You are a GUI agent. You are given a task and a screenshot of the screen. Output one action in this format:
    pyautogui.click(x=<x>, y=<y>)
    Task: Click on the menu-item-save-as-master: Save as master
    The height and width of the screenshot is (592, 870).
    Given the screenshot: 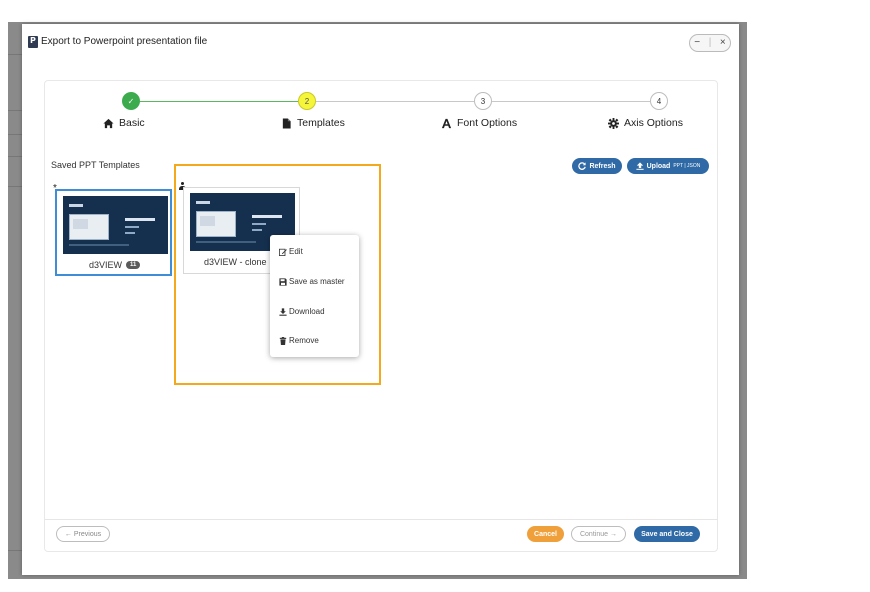 What is the action you would take?
    pyautogui.click(x=312, y=281)
    